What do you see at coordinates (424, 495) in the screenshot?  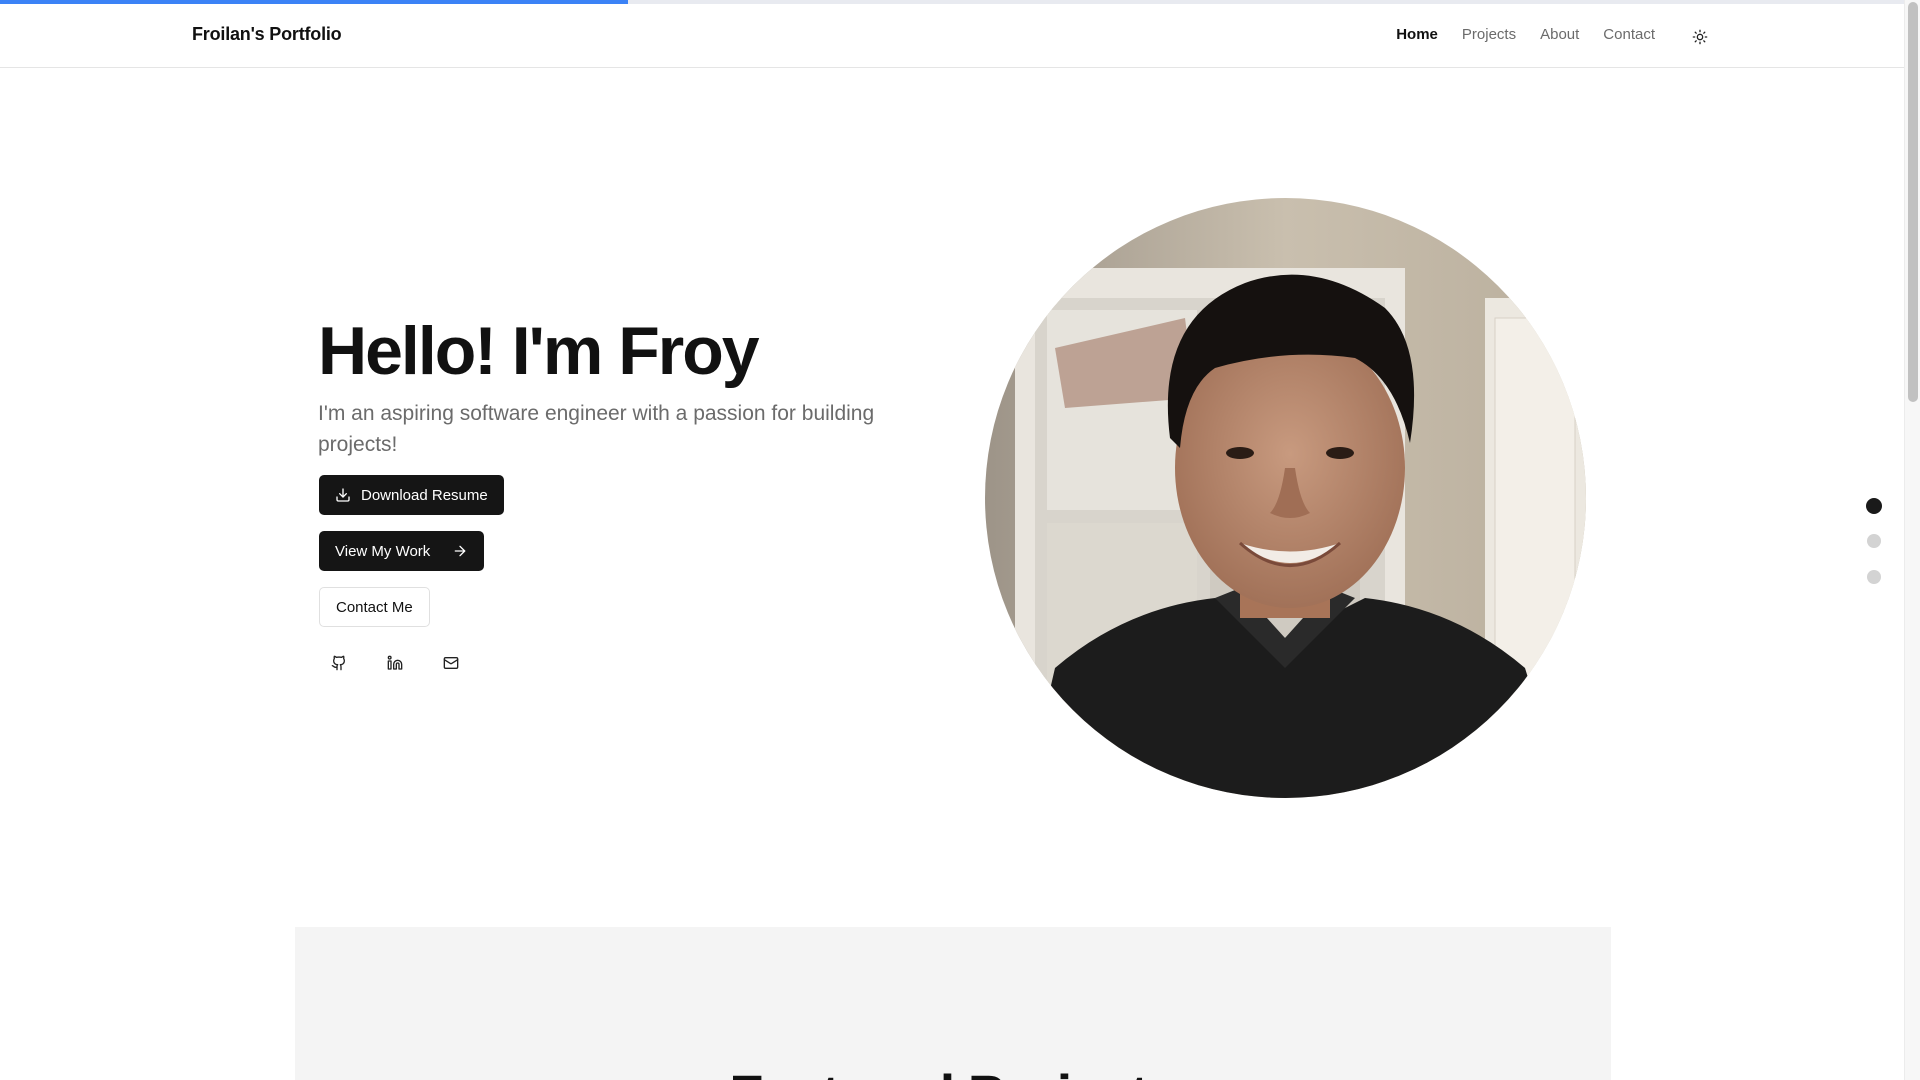 I see `download-resume-label: Download Resume` at bounding box center [424, 495].